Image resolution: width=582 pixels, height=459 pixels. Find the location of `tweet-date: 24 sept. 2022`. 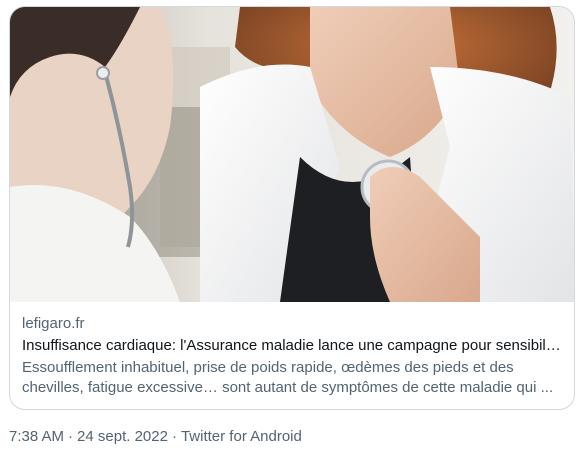

tweet-date: 24 sept. 2022 is located at coordinates (122, 436).